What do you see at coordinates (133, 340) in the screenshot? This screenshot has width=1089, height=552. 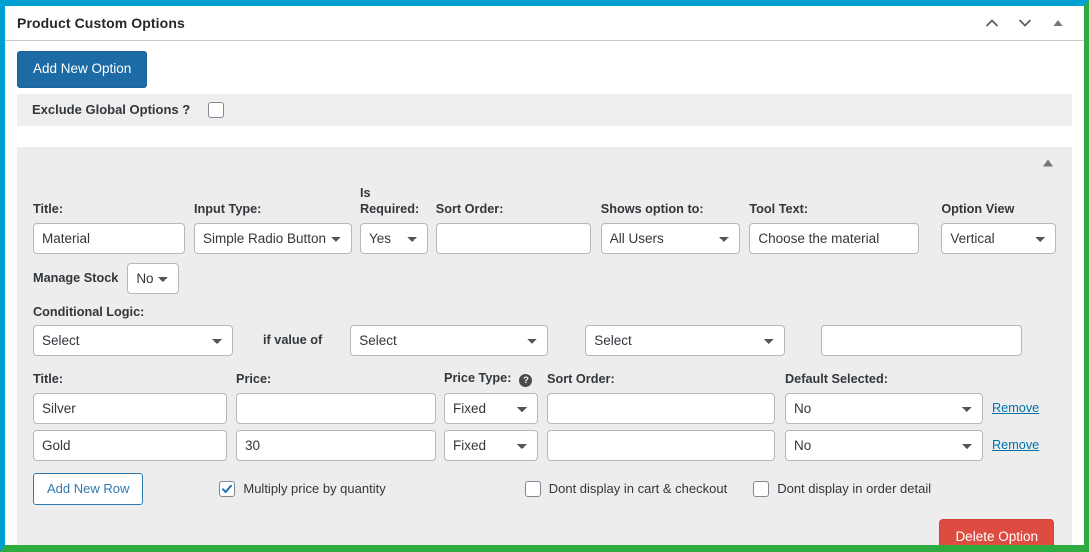 I see `conditional-logic-select-1: Select` at bounding box center [133, 340].